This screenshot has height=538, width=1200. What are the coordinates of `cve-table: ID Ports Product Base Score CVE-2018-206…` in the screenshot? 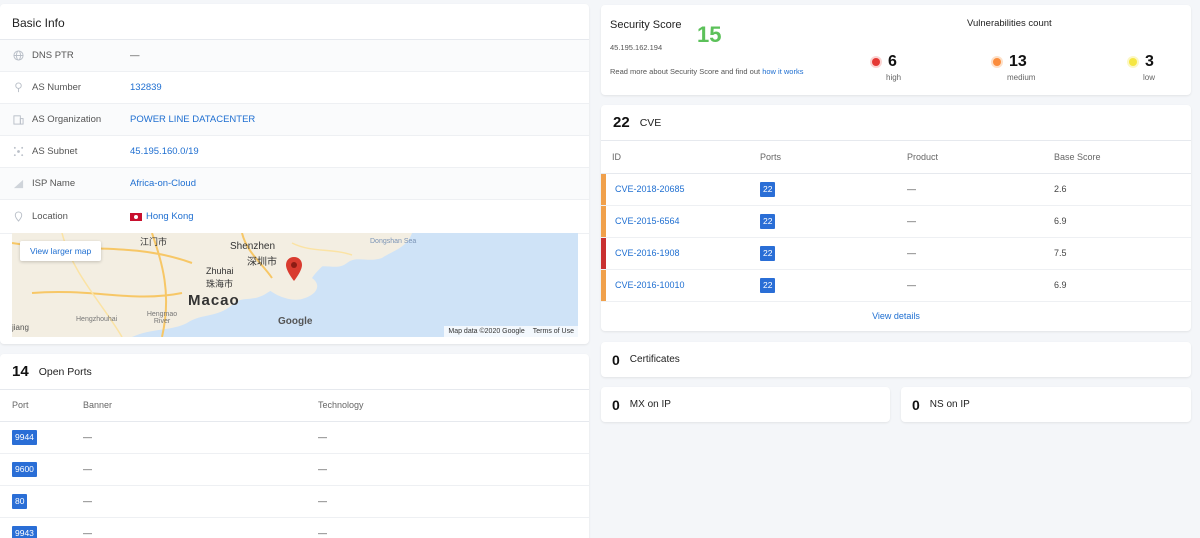 It's located at (896, 221).